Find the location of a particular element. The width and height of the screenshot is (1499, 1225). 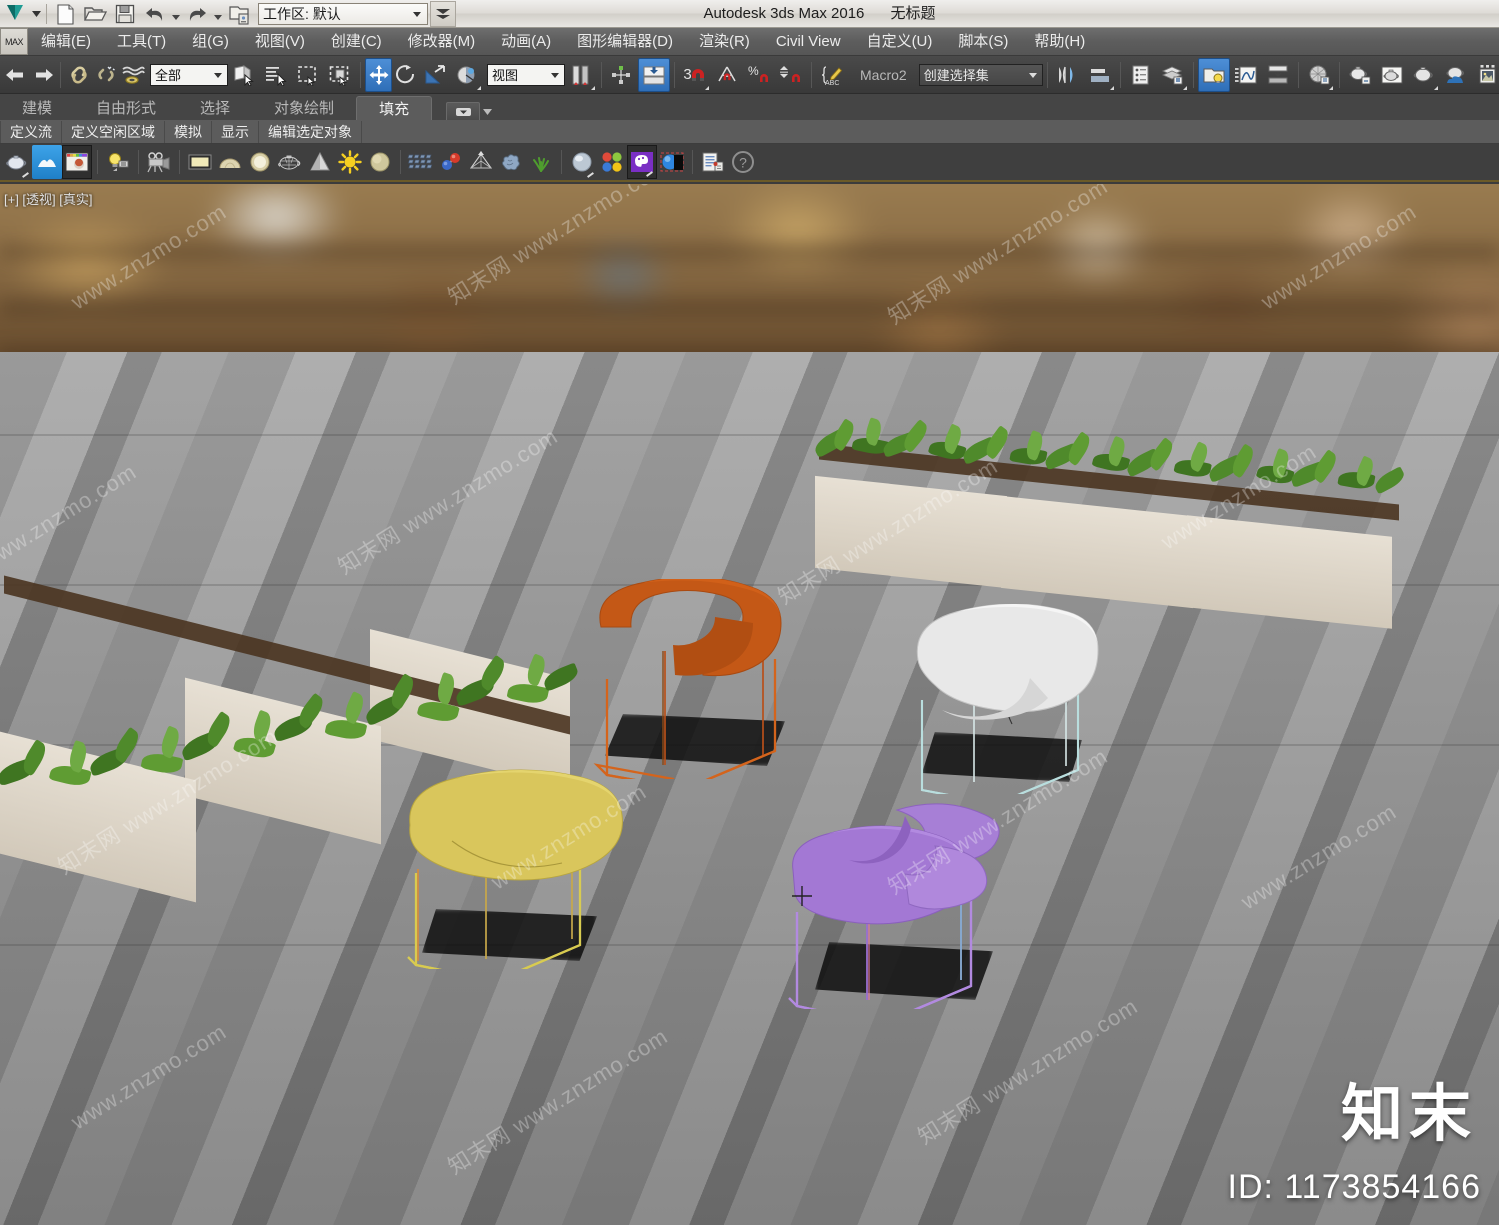

layer-manager-button is located at coordinates (1173, 75).